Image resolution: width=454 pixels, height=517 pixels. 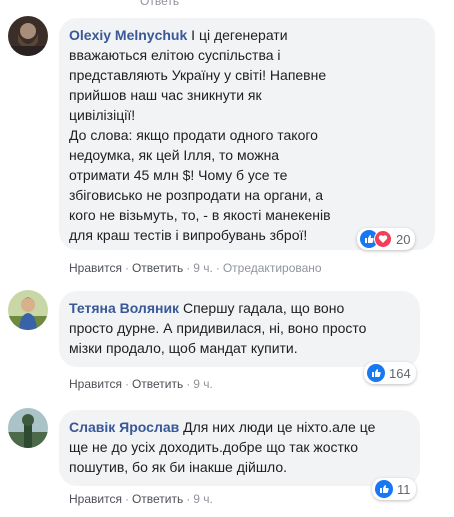 What do you see at coordinates (239, 35) in the screenshot?
I see `comment-text-line: І ці дегенерати` at bounding box center [239, 35].